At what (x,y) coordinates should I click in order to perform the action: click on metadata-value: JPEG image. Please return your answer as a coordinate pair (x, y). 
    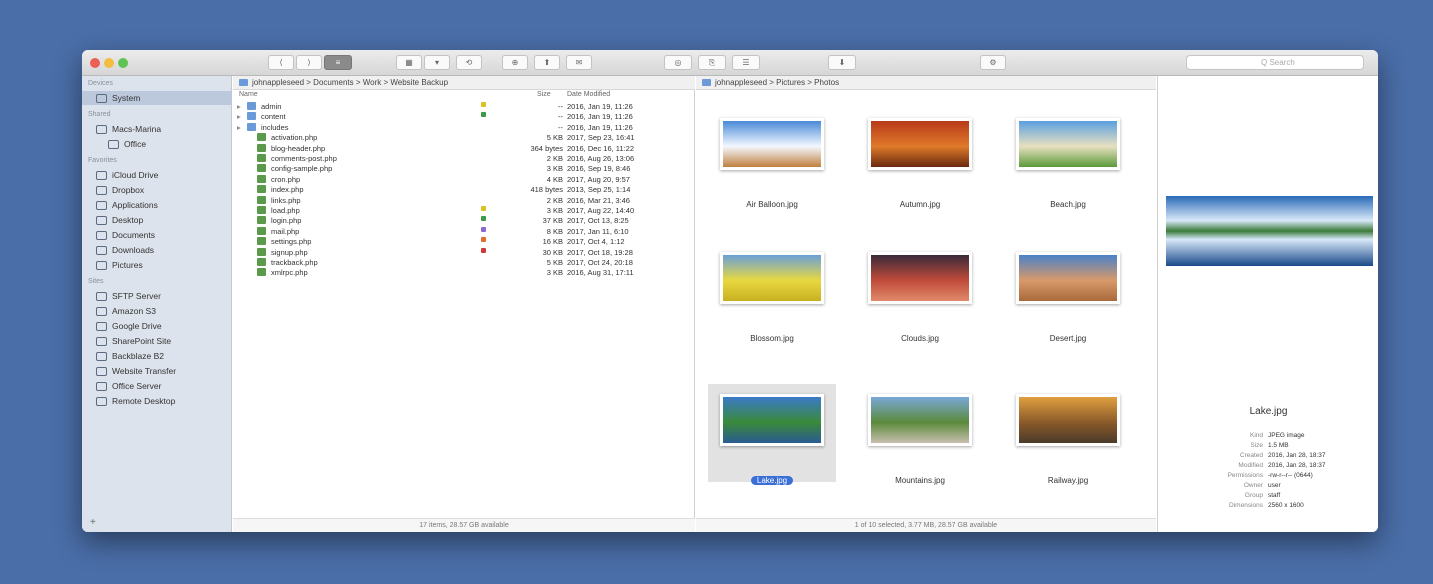
    Looking at the image, I should click on (1286, 435).